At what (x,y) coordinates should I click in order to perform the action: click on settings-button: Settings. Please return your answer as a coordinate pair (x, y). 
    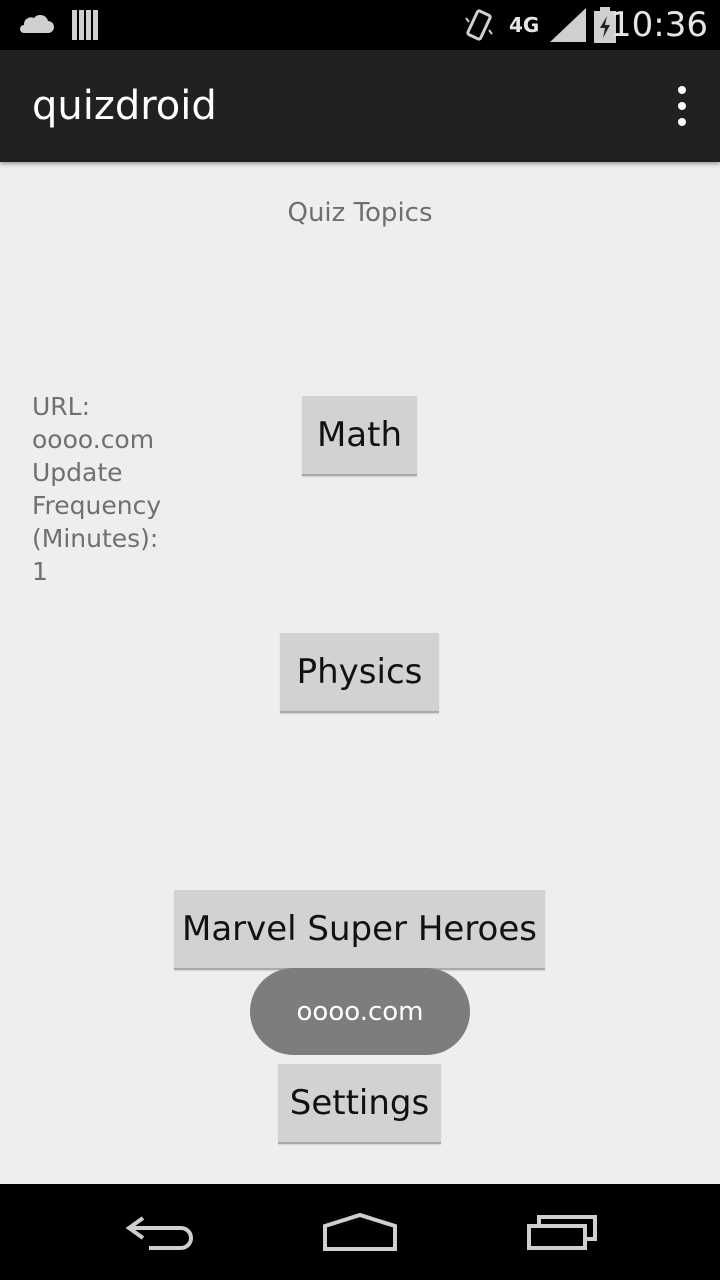
    Looking at the image, I should click on (359, 1104).